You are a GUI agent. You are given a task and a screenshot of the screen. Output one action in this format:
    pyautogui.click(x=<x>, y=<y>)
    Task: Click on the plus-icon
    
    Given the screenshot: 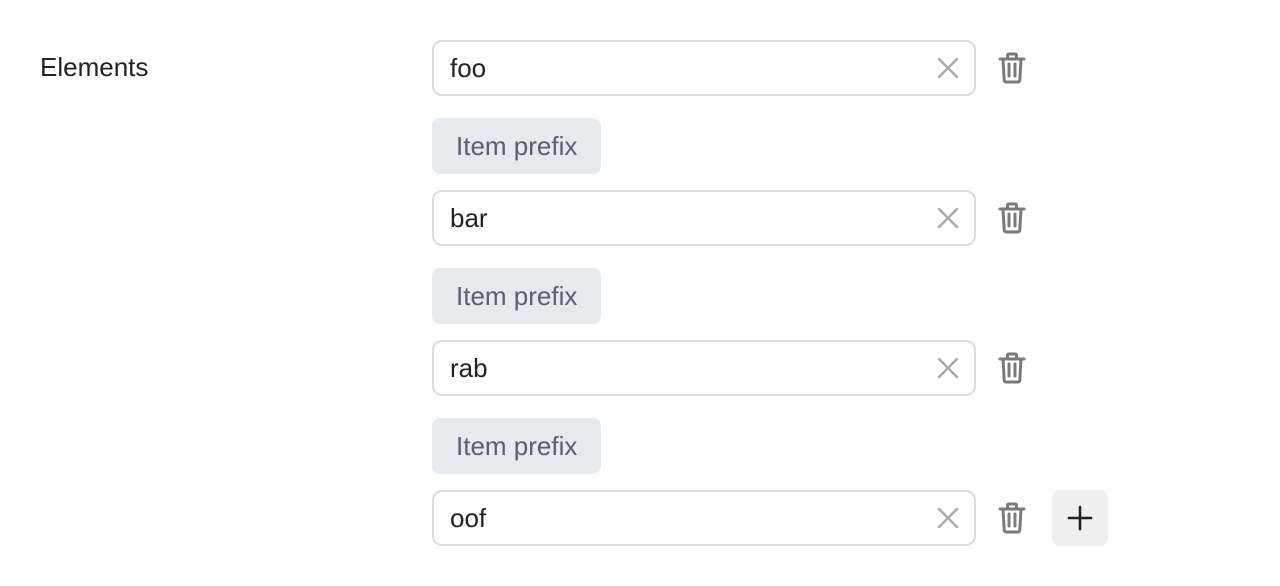 What is the action you would take?
    pyautogui.click(x=1080, y=518)
    